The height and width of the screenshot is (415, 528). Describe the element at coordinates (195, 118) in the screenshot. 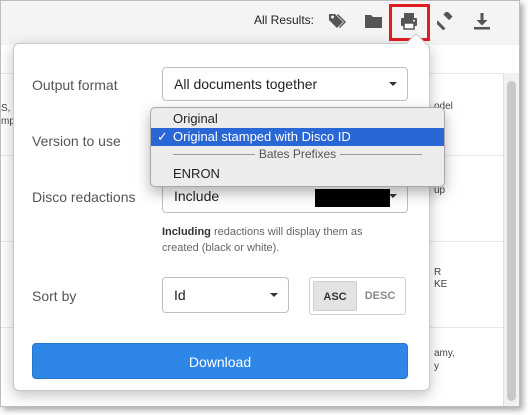

I see `option-label: Original` at that location.